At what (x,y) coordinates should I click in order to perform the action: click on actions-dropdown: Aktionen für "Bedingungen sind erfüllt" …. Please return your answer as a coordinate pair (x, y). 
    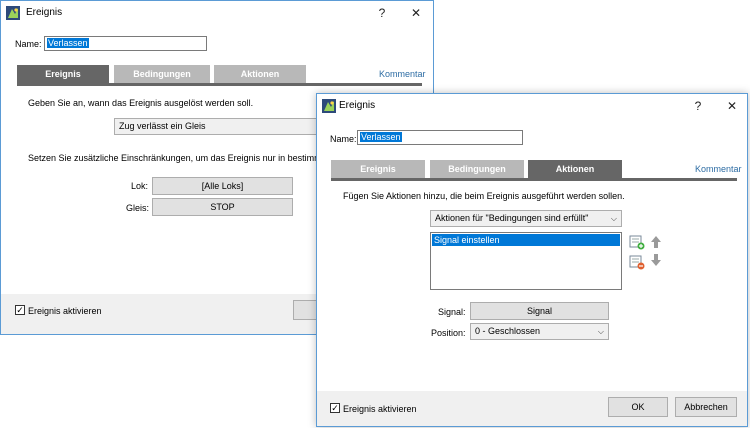
    Looking at the image, I should click on (526, 218).